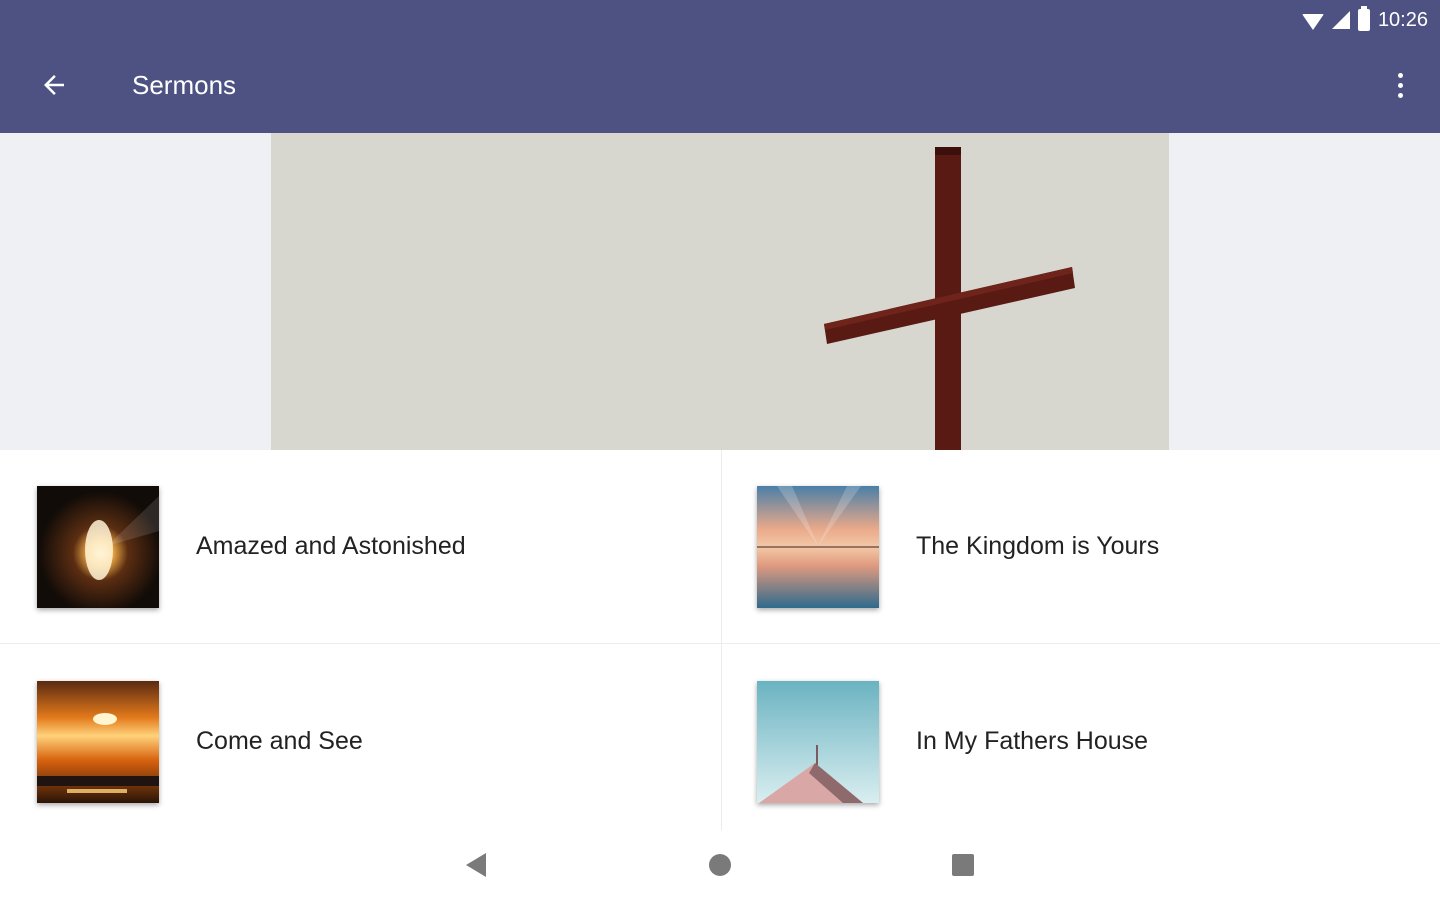  What do you see at coordinates (331, 546) in the screenshot?
I see `sermon-title: Amazed and Astonished` at bounding box center [331, 546].